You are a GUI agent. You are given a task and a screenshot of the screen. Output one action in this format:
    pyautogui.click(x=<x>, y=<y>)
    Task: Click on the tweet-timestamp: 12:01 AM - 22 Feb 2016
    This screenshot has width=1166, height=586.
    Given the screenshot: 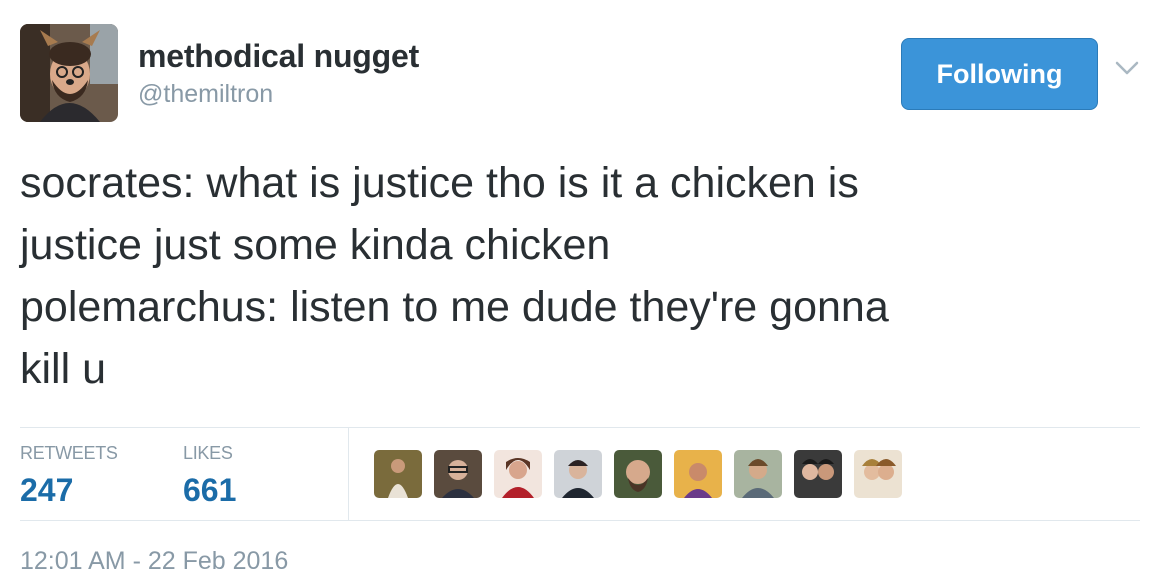 What is the action you would take?
    pyautogui.click(x=154, y=561)
    